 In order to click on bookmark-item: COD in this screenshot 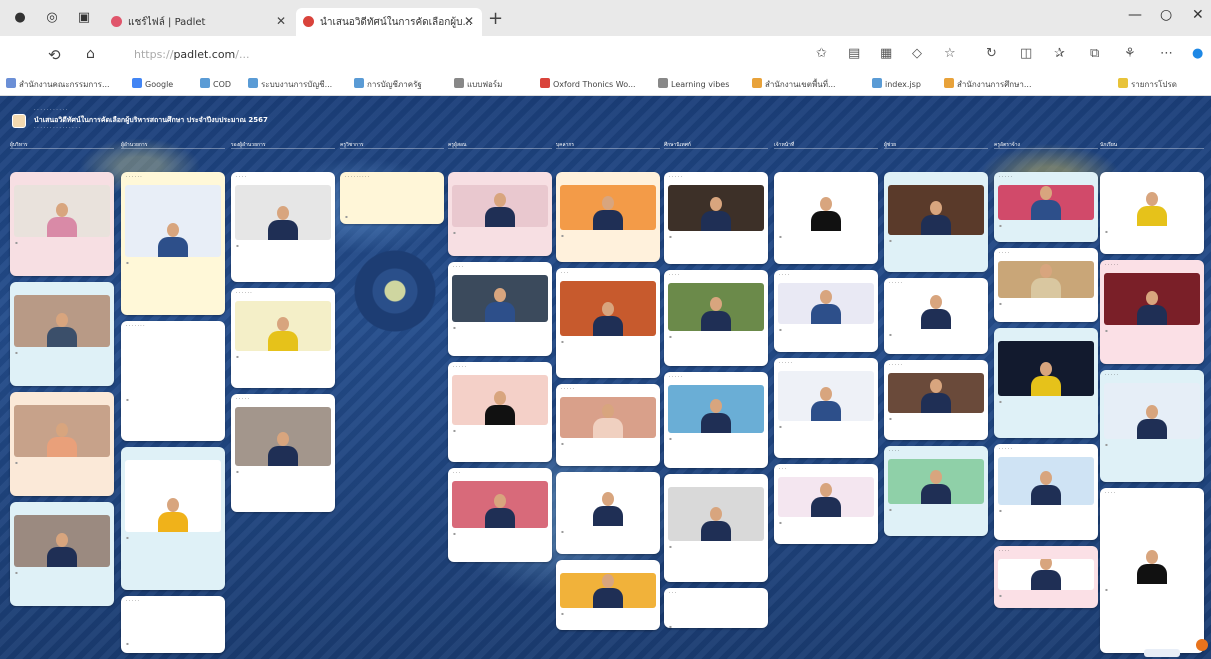, I will do `click(215, 83)`.